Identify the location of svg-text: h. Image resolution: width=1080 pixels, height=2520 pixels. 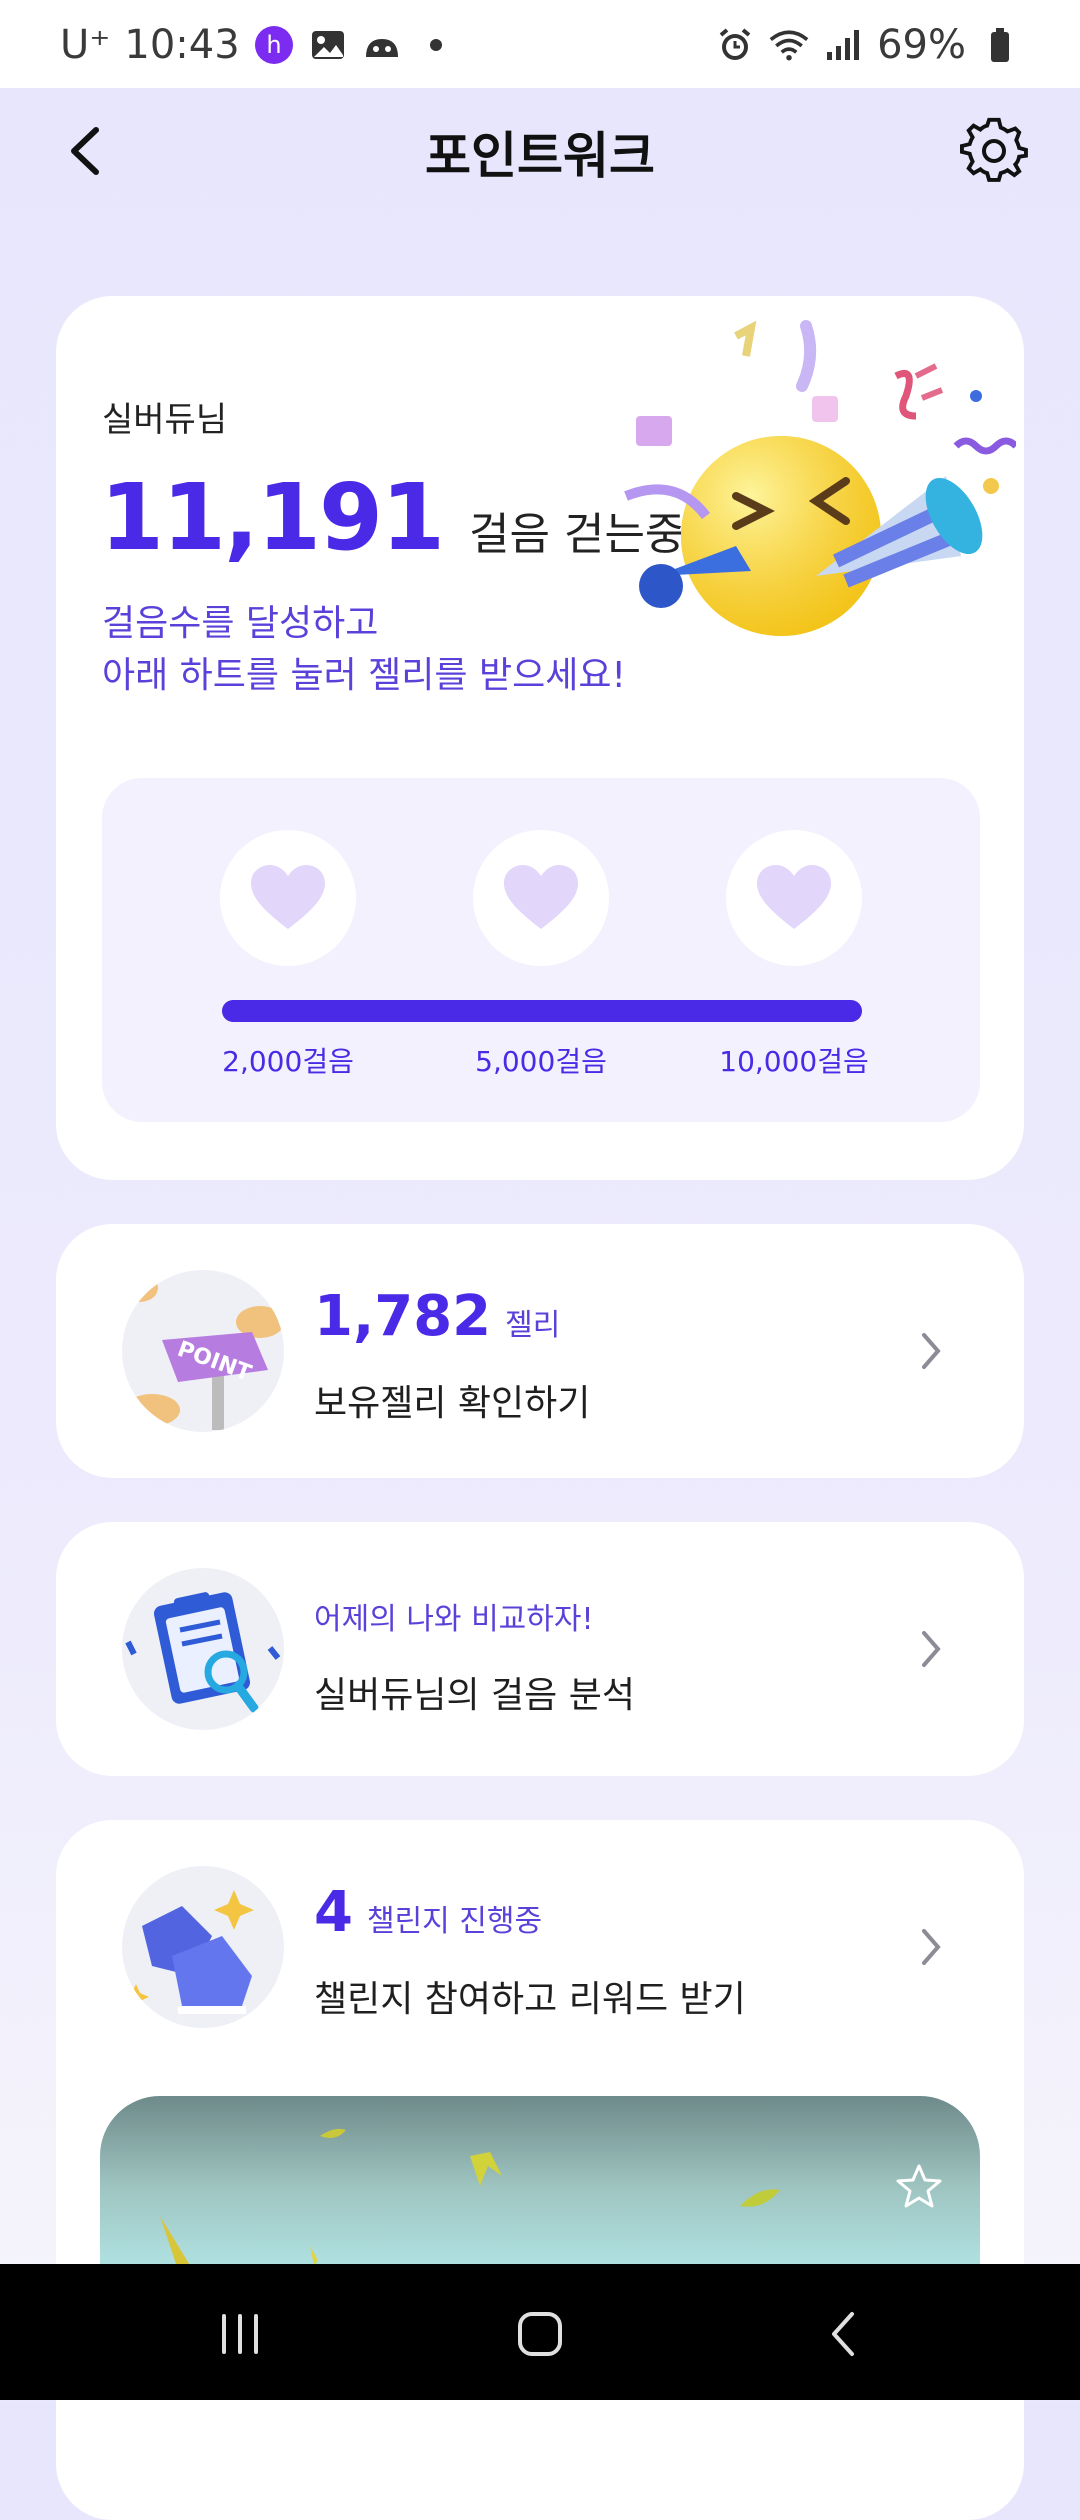
(273, 45).